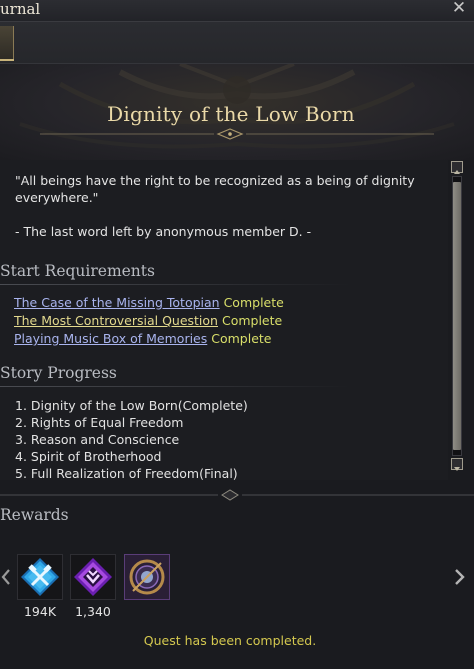 The image size is (474, 669). I want to click on chevron-down-icon, so click(457, 469).